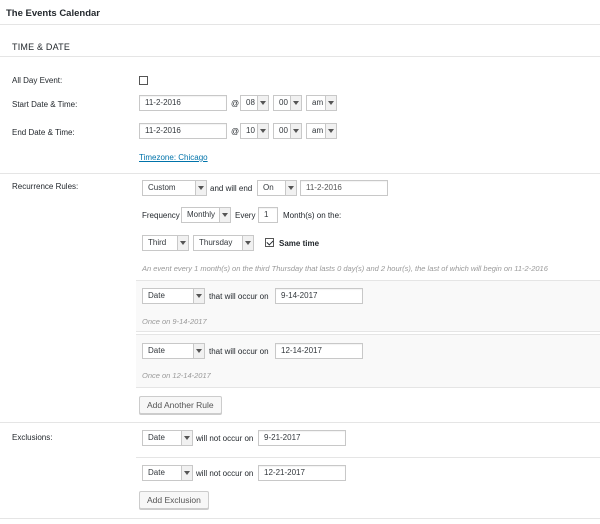 The height and width of the screenshot is (524, 600). Describe the element at coordinates (183, 103) in the screenshot. I see `start-date-input: 11-2-2016` at that location.